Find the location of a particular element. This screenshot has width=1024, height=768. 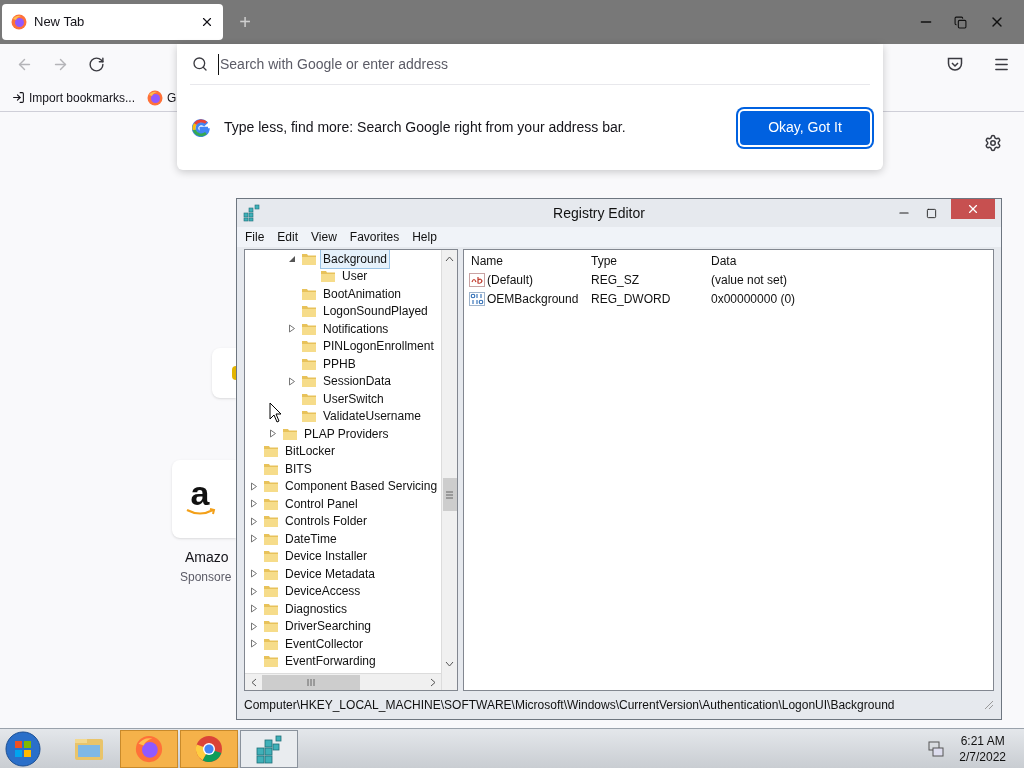

tree-item: EventForwarding is located at coordinates (330, 661).